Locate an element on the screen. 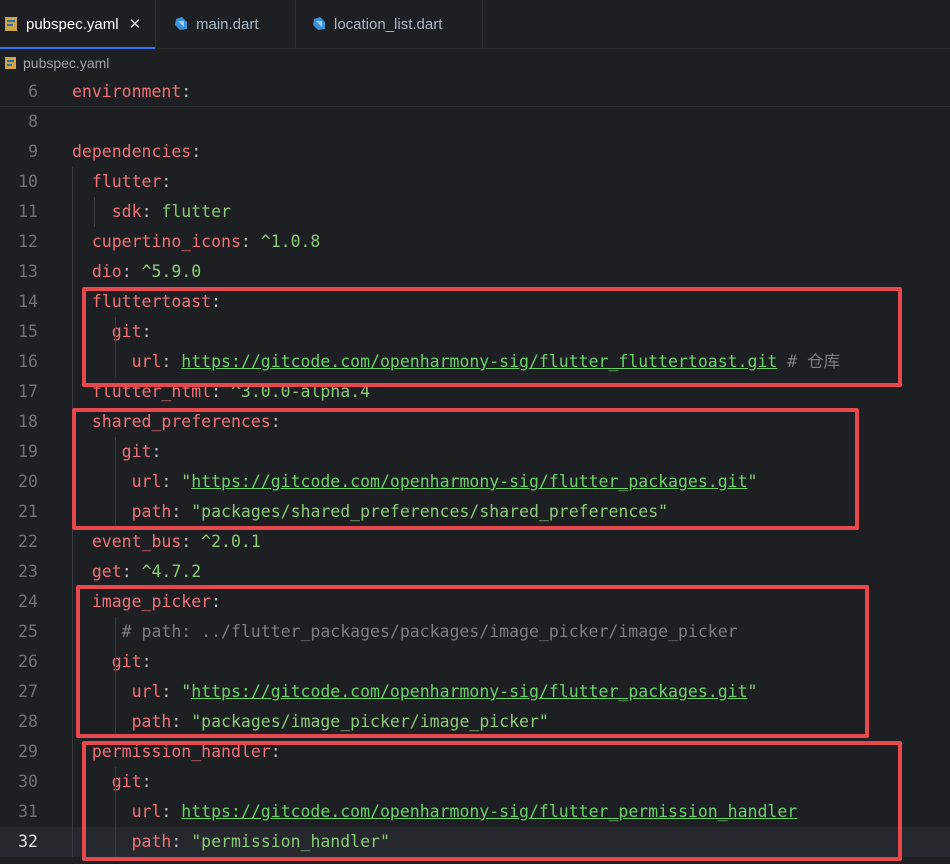 The width and height of the screenshot is (950, 864). yaml-value: flutter is located at coordinates (196, 211).